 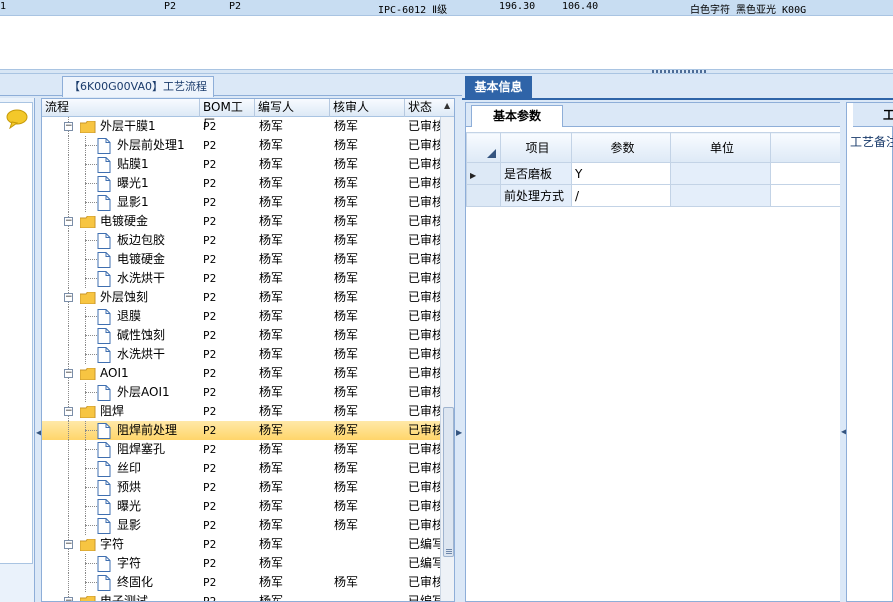 What do you see at coordinates (138, 86) in the screenshot?
I see `tab-process-flow: 【6K00G00VA0】工艺流程` at bounding box center [138, 86].